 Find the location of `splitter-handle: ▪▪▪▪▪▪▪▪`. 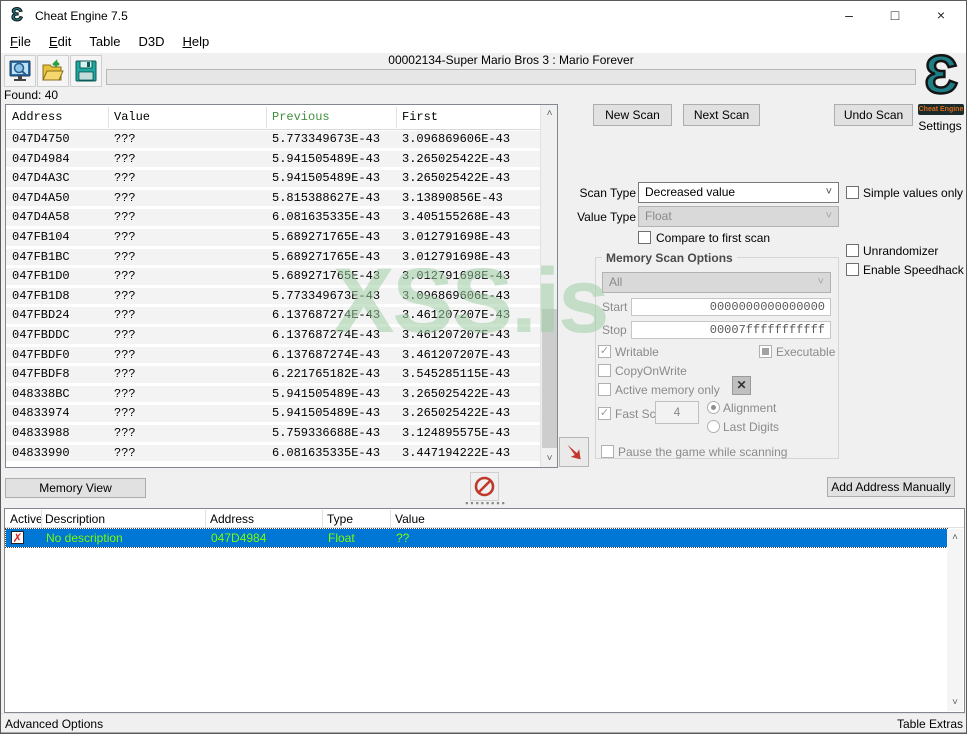

splitter-handle: ▪▪▪▪▪▪▪▪ is located at coordinates (486, 503).